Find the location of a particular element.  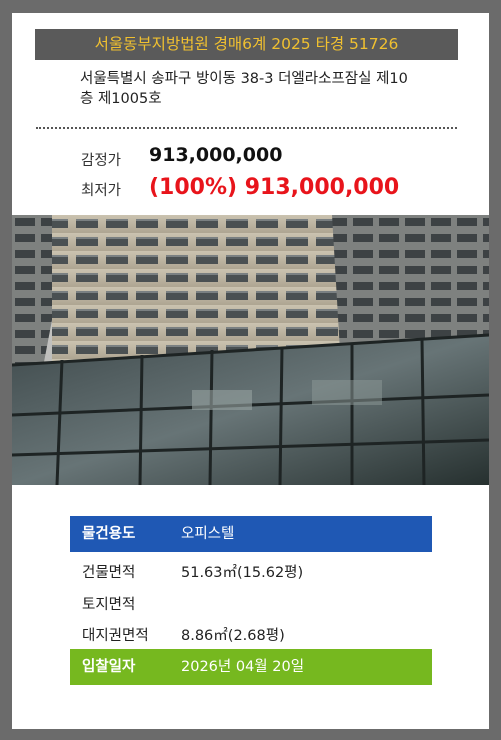

bid-date-row: 입찰일자 2026년 04월 20일 is located at coordinates (251, 667).